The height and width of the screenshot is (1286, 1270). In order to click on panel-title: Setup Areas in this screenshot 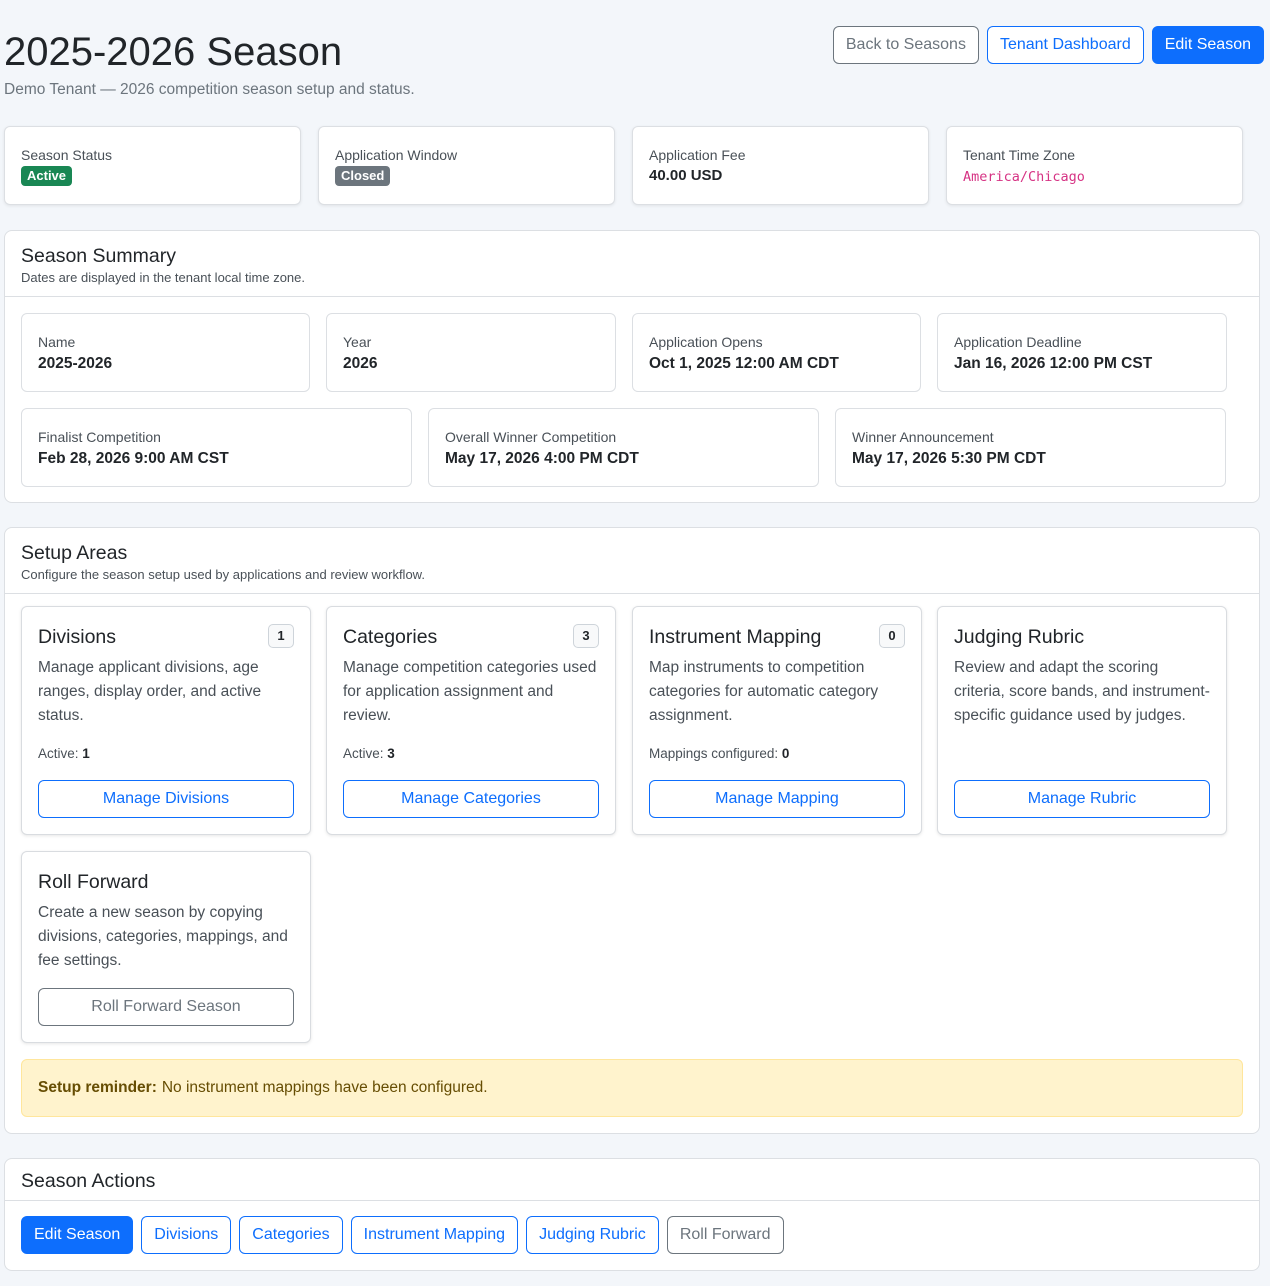, I will do `click(74, 553)`.